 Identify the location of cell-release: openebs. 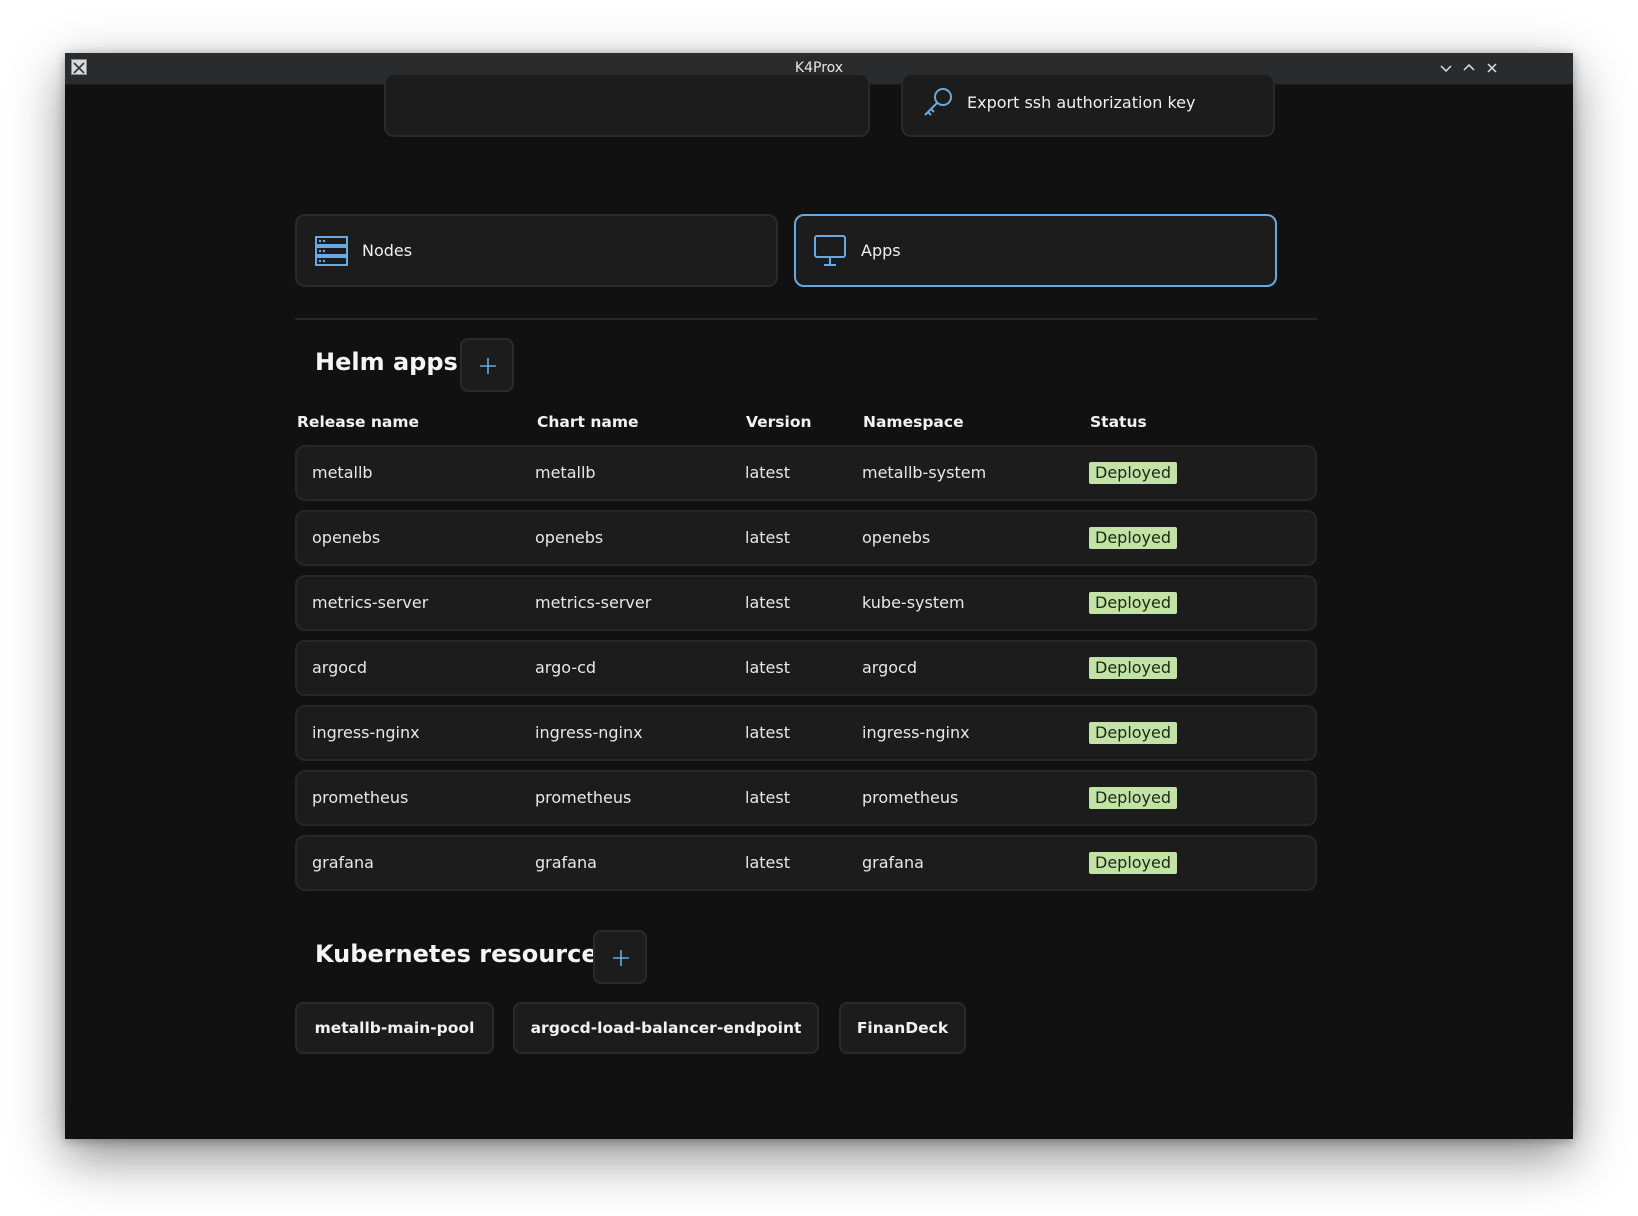
(346, 537).